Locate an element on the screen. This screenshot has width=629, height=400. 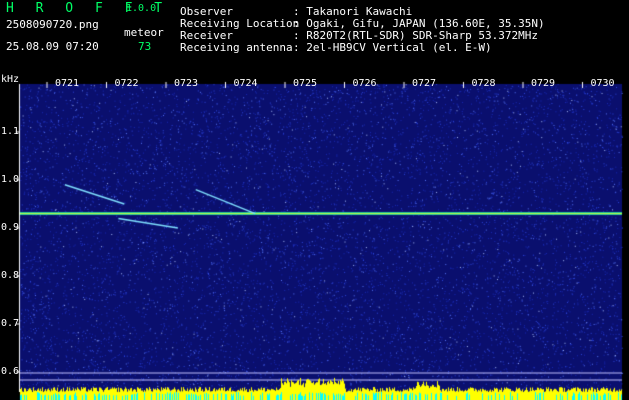
meteor-label: meteor is located at coordinates (144, 32).